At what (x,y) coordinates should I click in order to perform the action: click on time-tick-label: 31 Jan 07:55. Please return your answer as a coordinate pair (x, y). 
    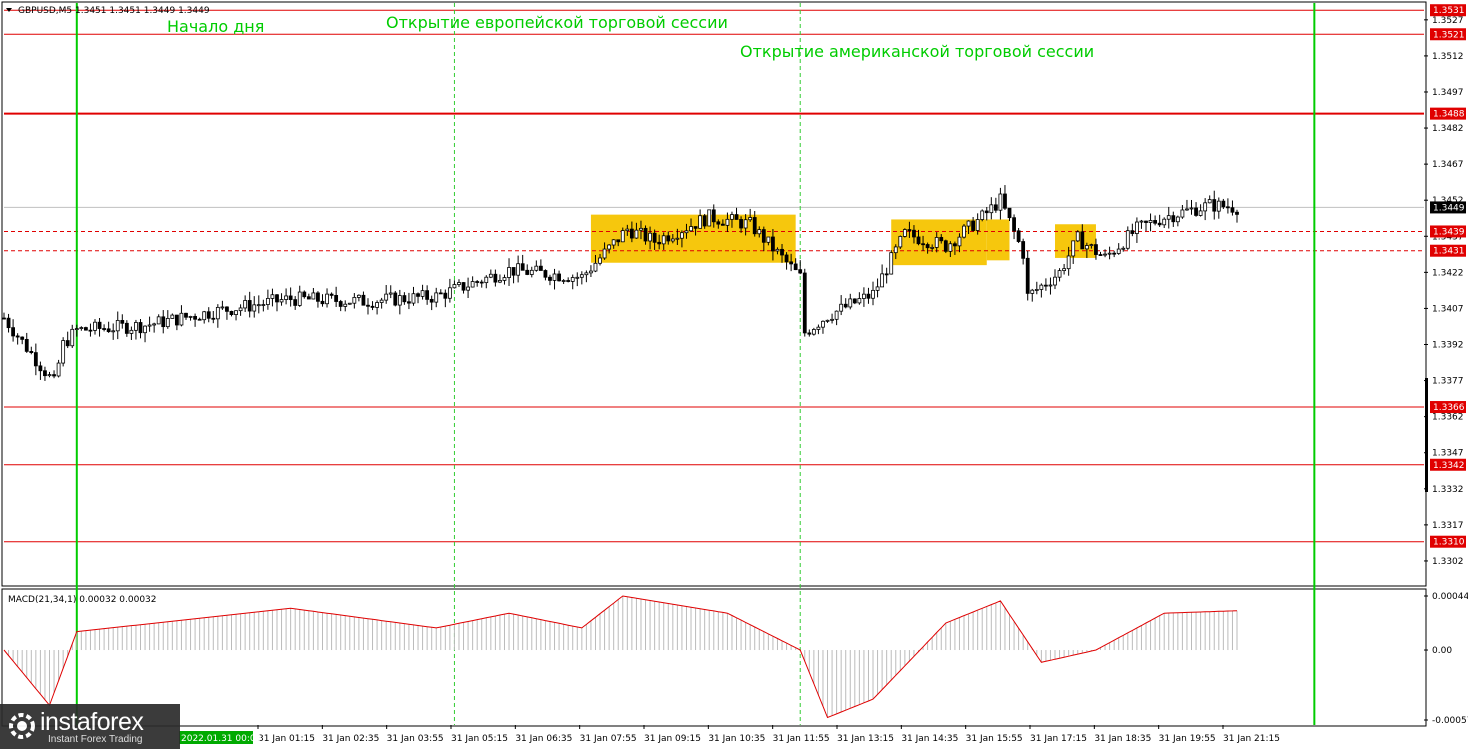
    Looking at the image, I should click on (608, 739).